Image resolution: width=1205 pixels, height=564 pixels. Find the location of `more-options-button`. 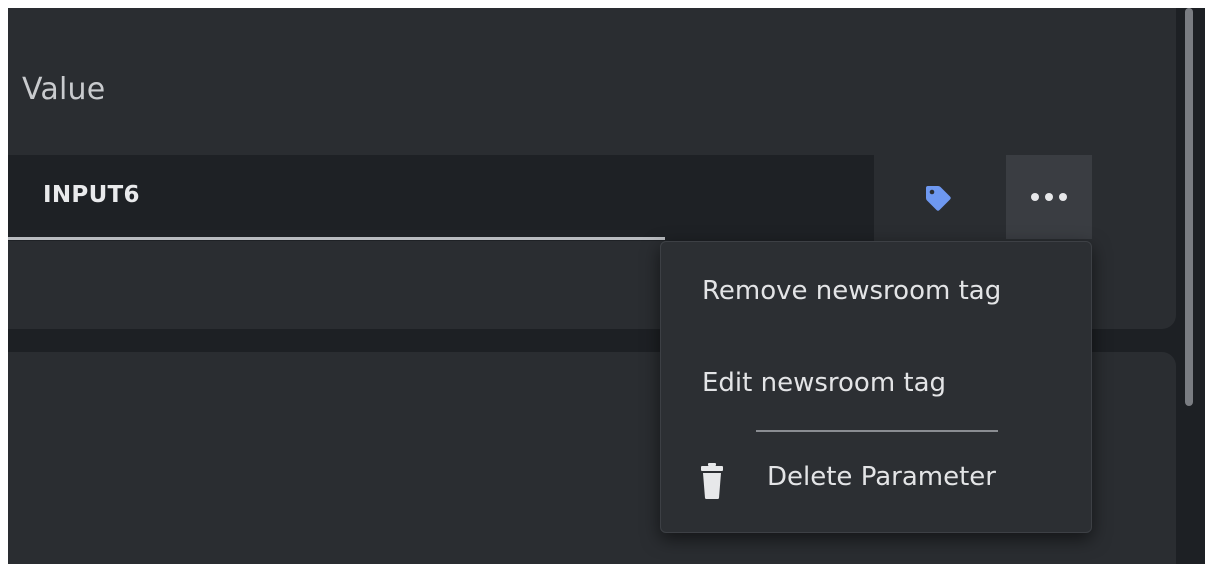

more-options-button is located at coordinates (1049, 197).